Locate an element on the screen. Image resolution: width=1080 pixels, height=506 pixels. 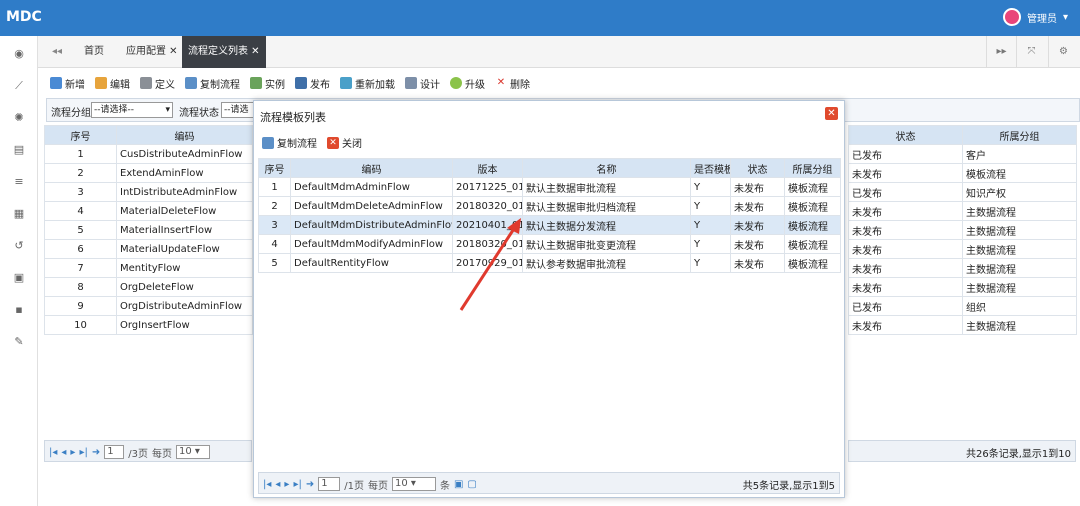
wrench-icon: ✎ is located at coordinates (19, 342).